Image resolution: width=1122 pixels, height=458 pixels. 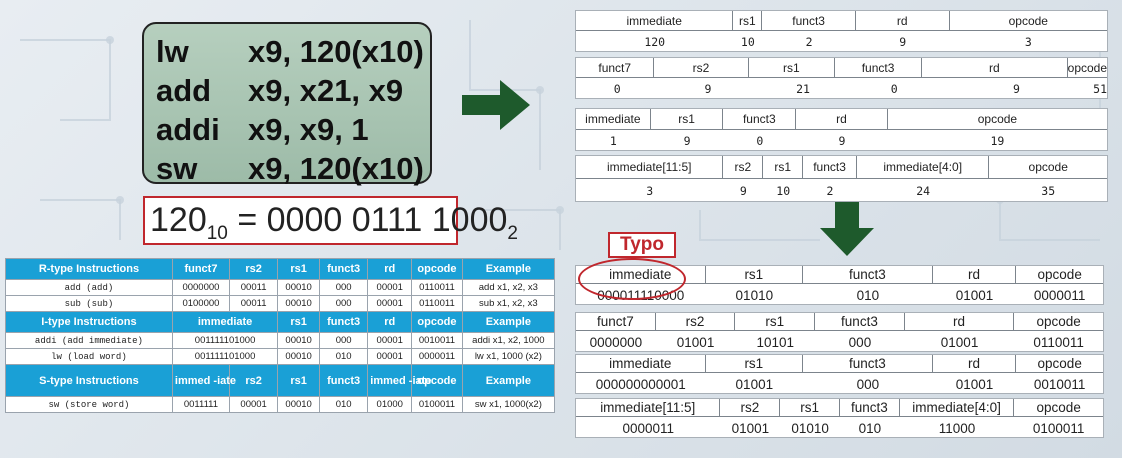 I want to click on table-cell: add x1, x2, x3, so click(x=508, y=287).